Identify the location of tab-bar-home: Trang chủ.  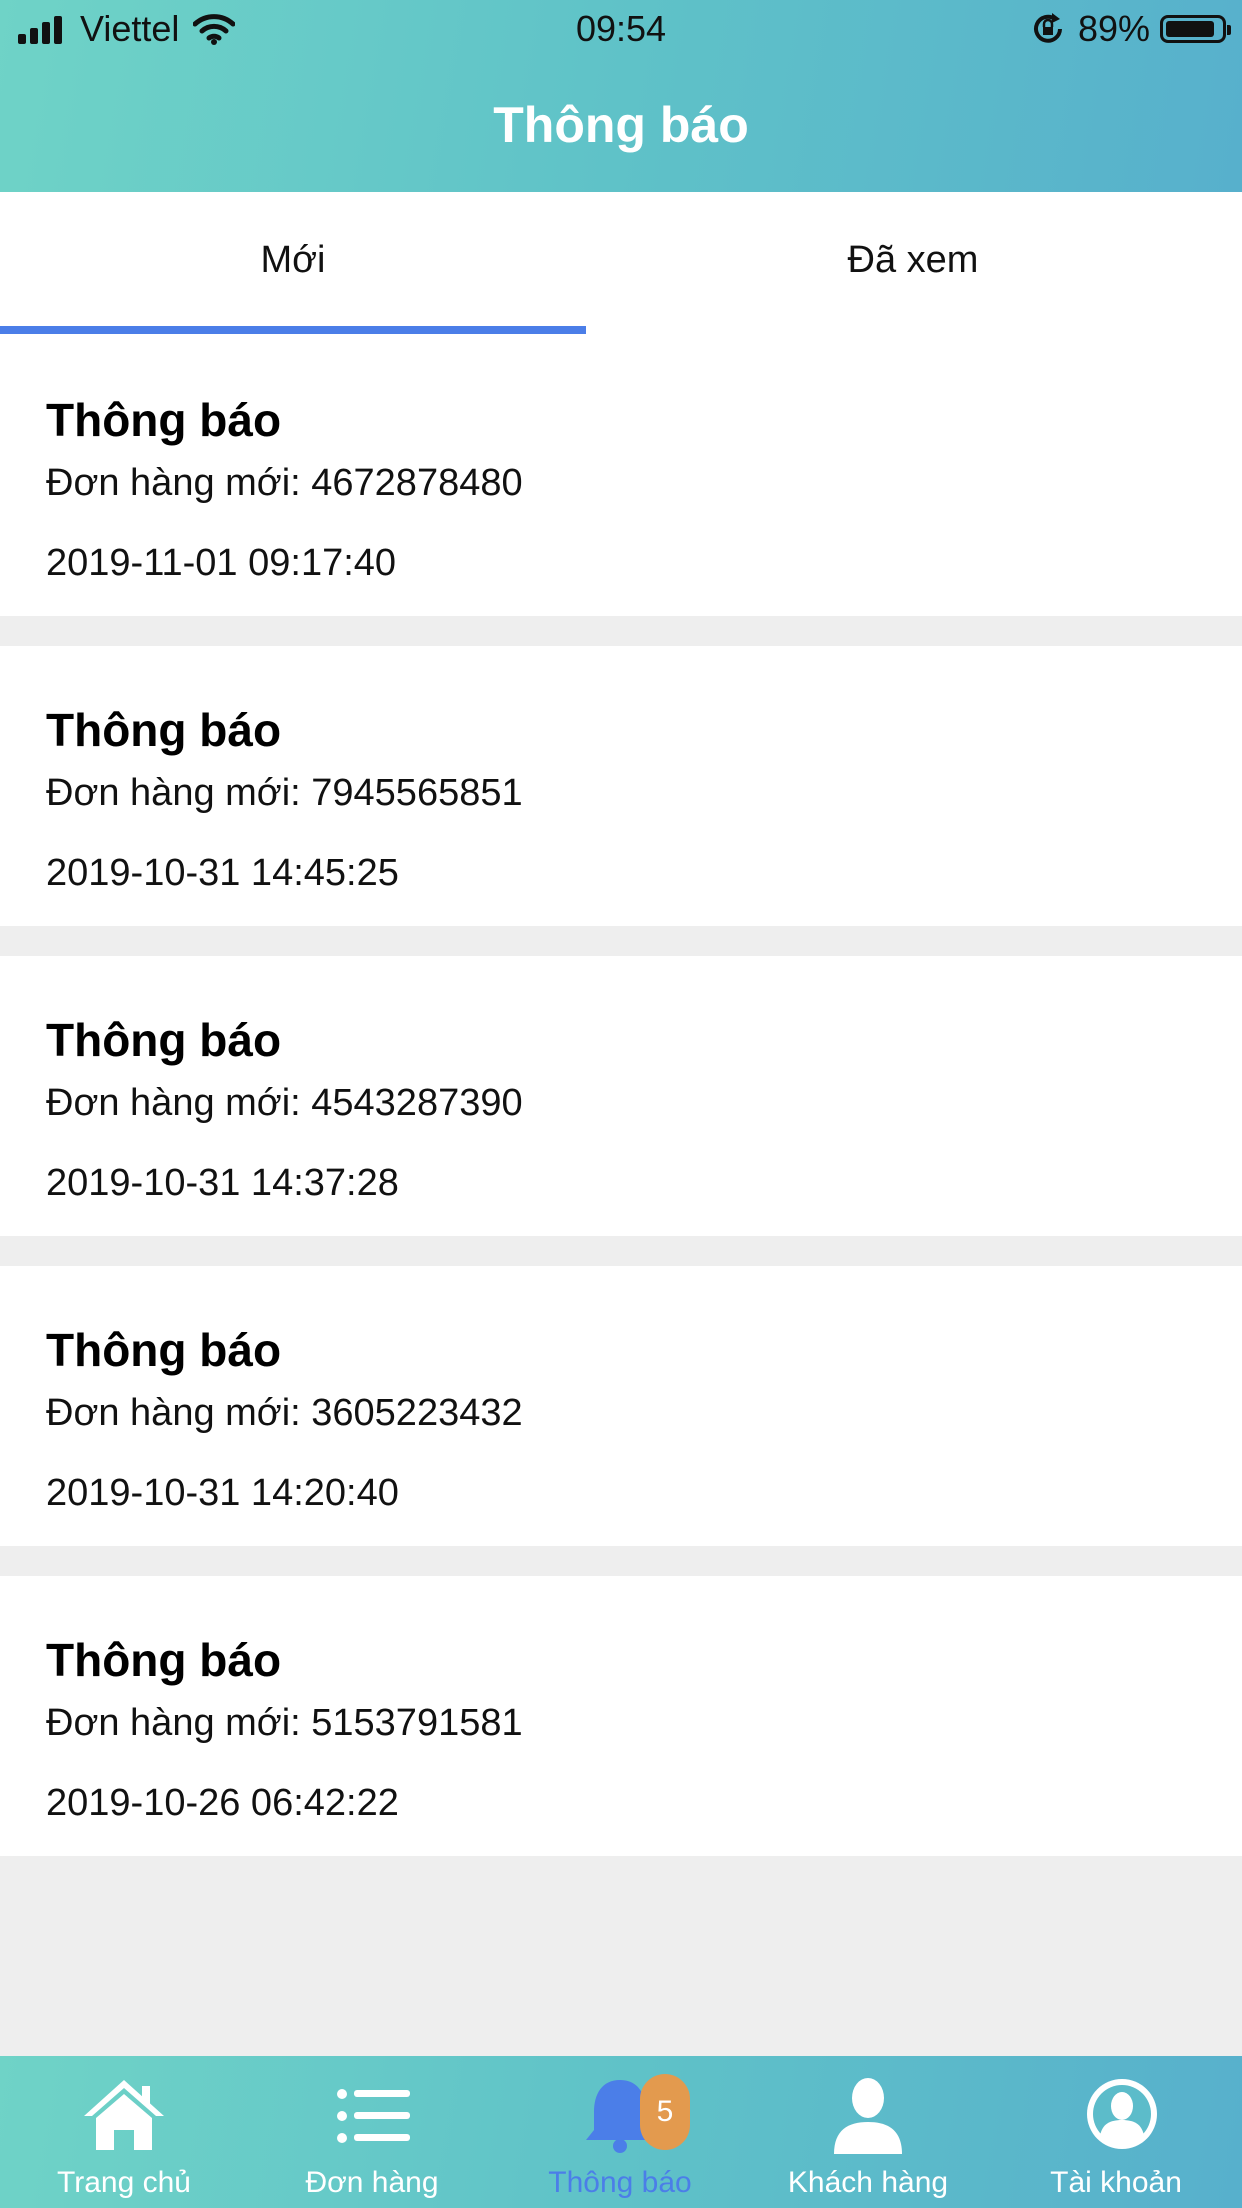
(124, 2132).